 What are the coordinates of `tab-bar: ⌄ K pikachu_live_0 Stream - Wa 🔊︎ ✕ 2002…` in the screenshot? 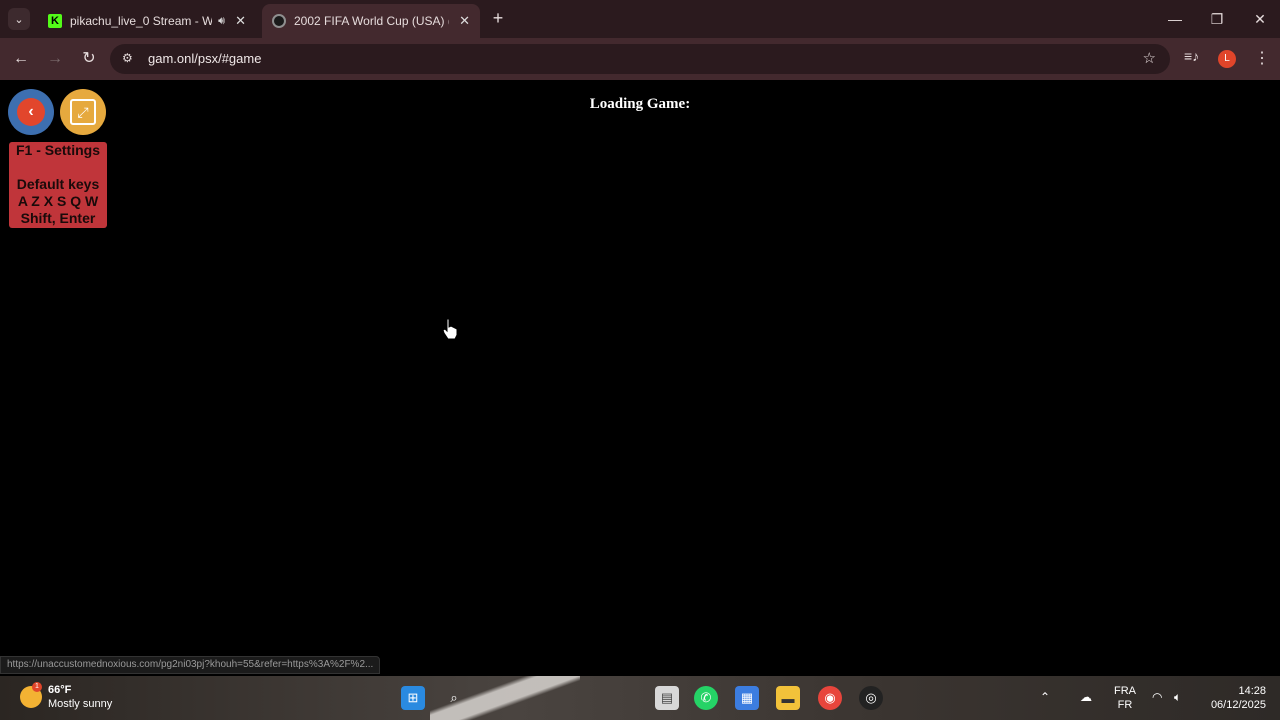 It's located at (640, 19).